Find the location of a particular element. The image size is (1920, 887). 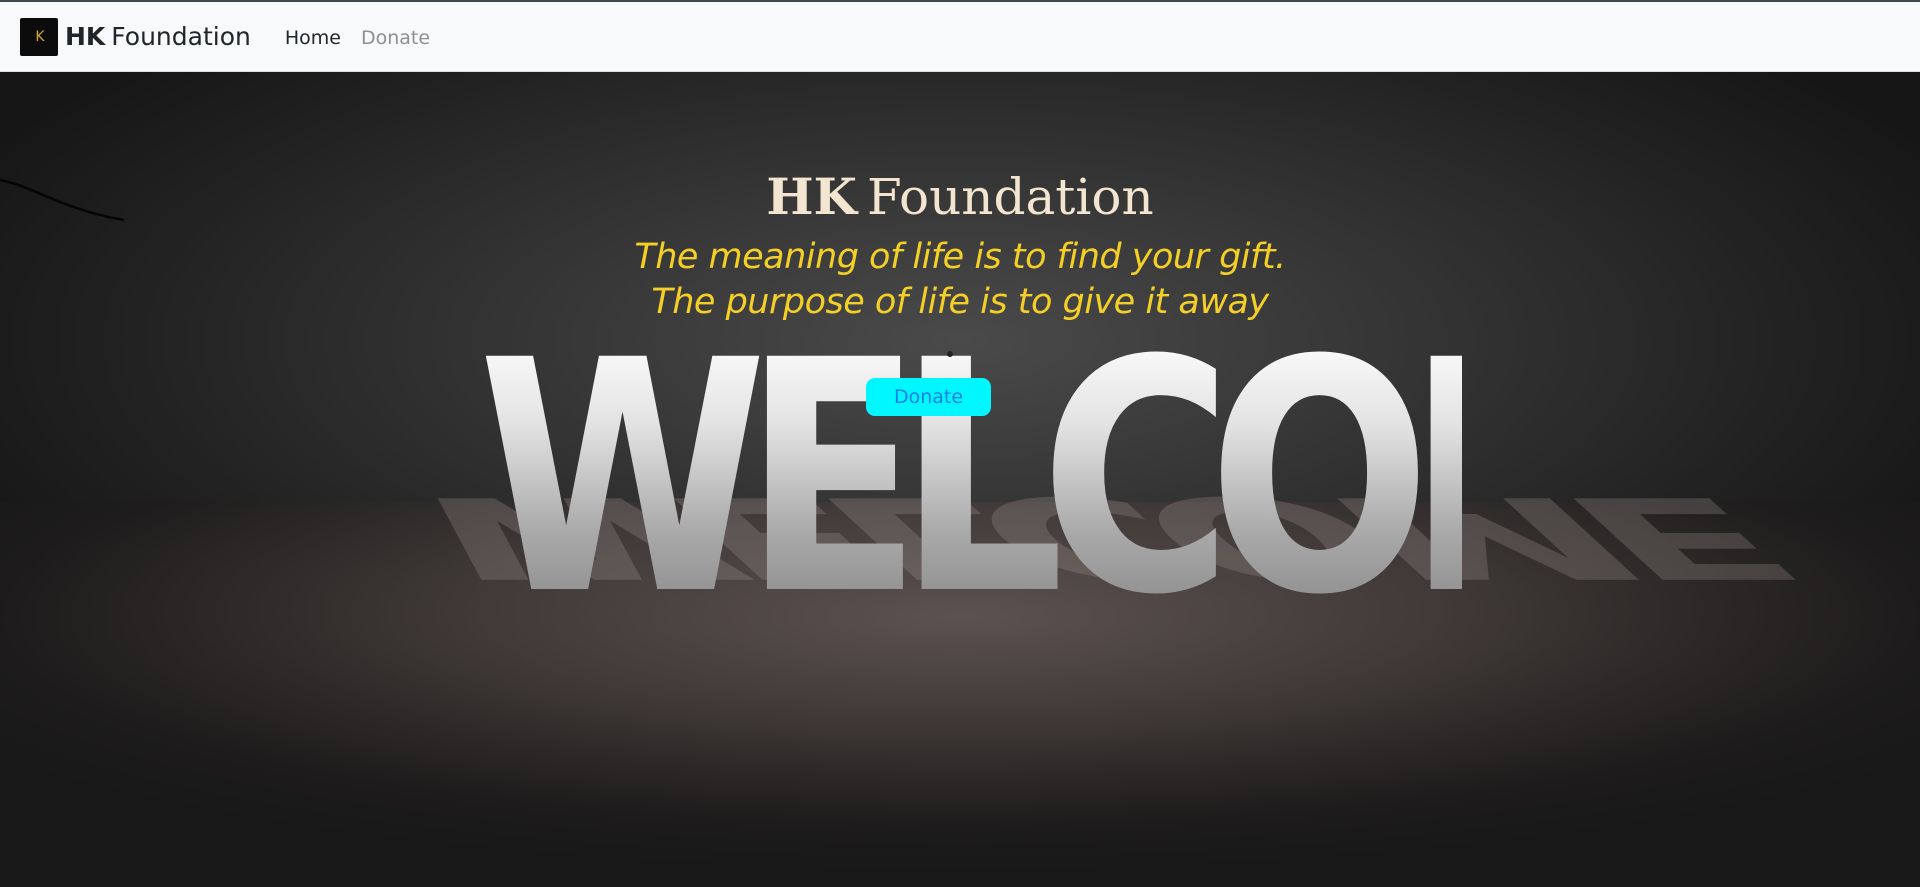

cursor-dot is located at coordinates (950, 354).